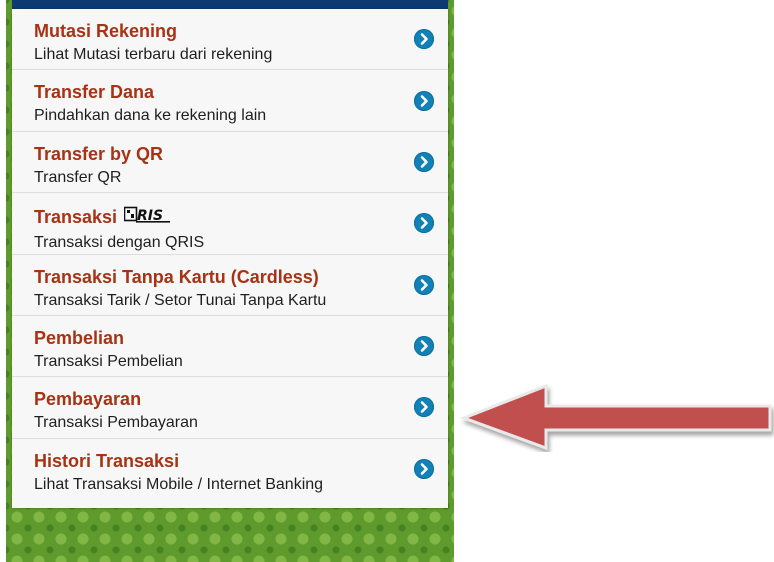 The width and height of the screenshot is (774, 562). Describe the element at coordinates (230, 163) in the screenshot. I see `menu-item-transfer-by-qr: Transfer by QR Transfer QR` at that location.